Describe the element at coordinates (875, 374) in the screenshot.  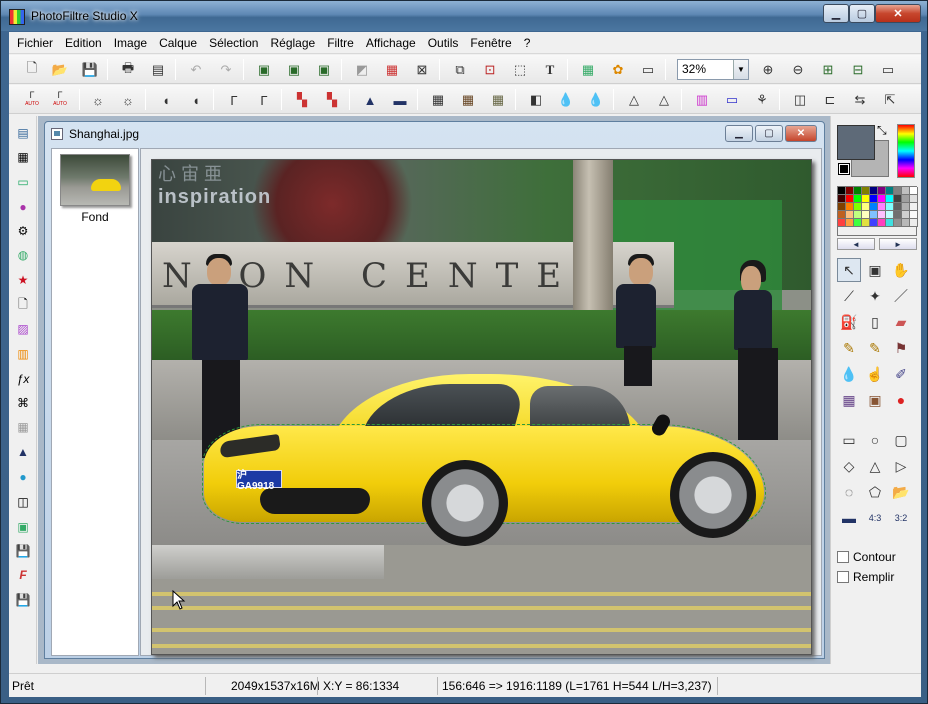
I see `smudge-icon: ☝` at that location.